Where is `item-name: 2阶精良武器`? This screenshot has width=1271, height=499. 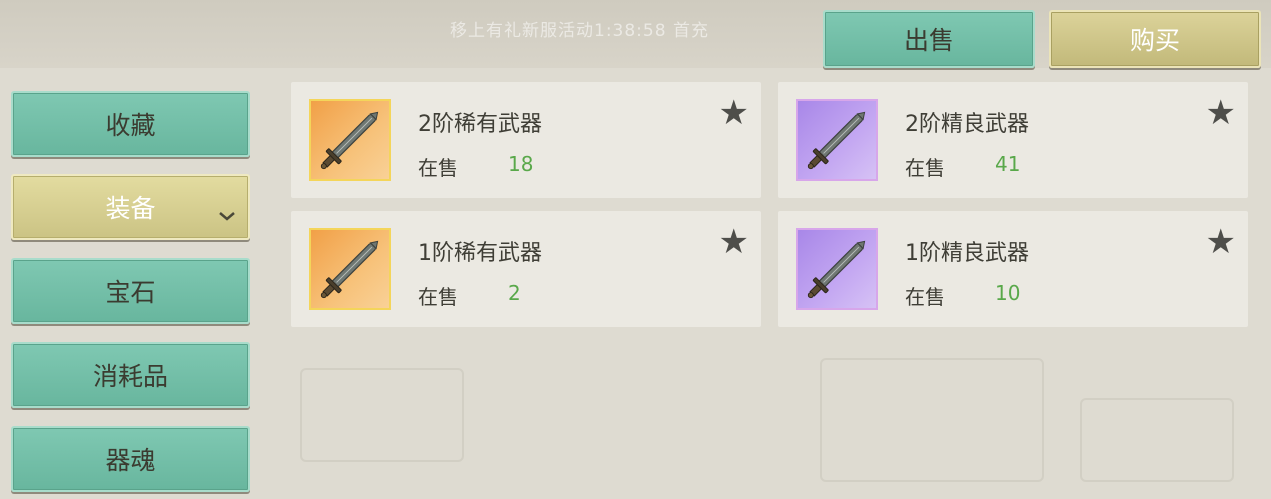
item-name: 2阶精良武器 is located at coordinates (967, 124).